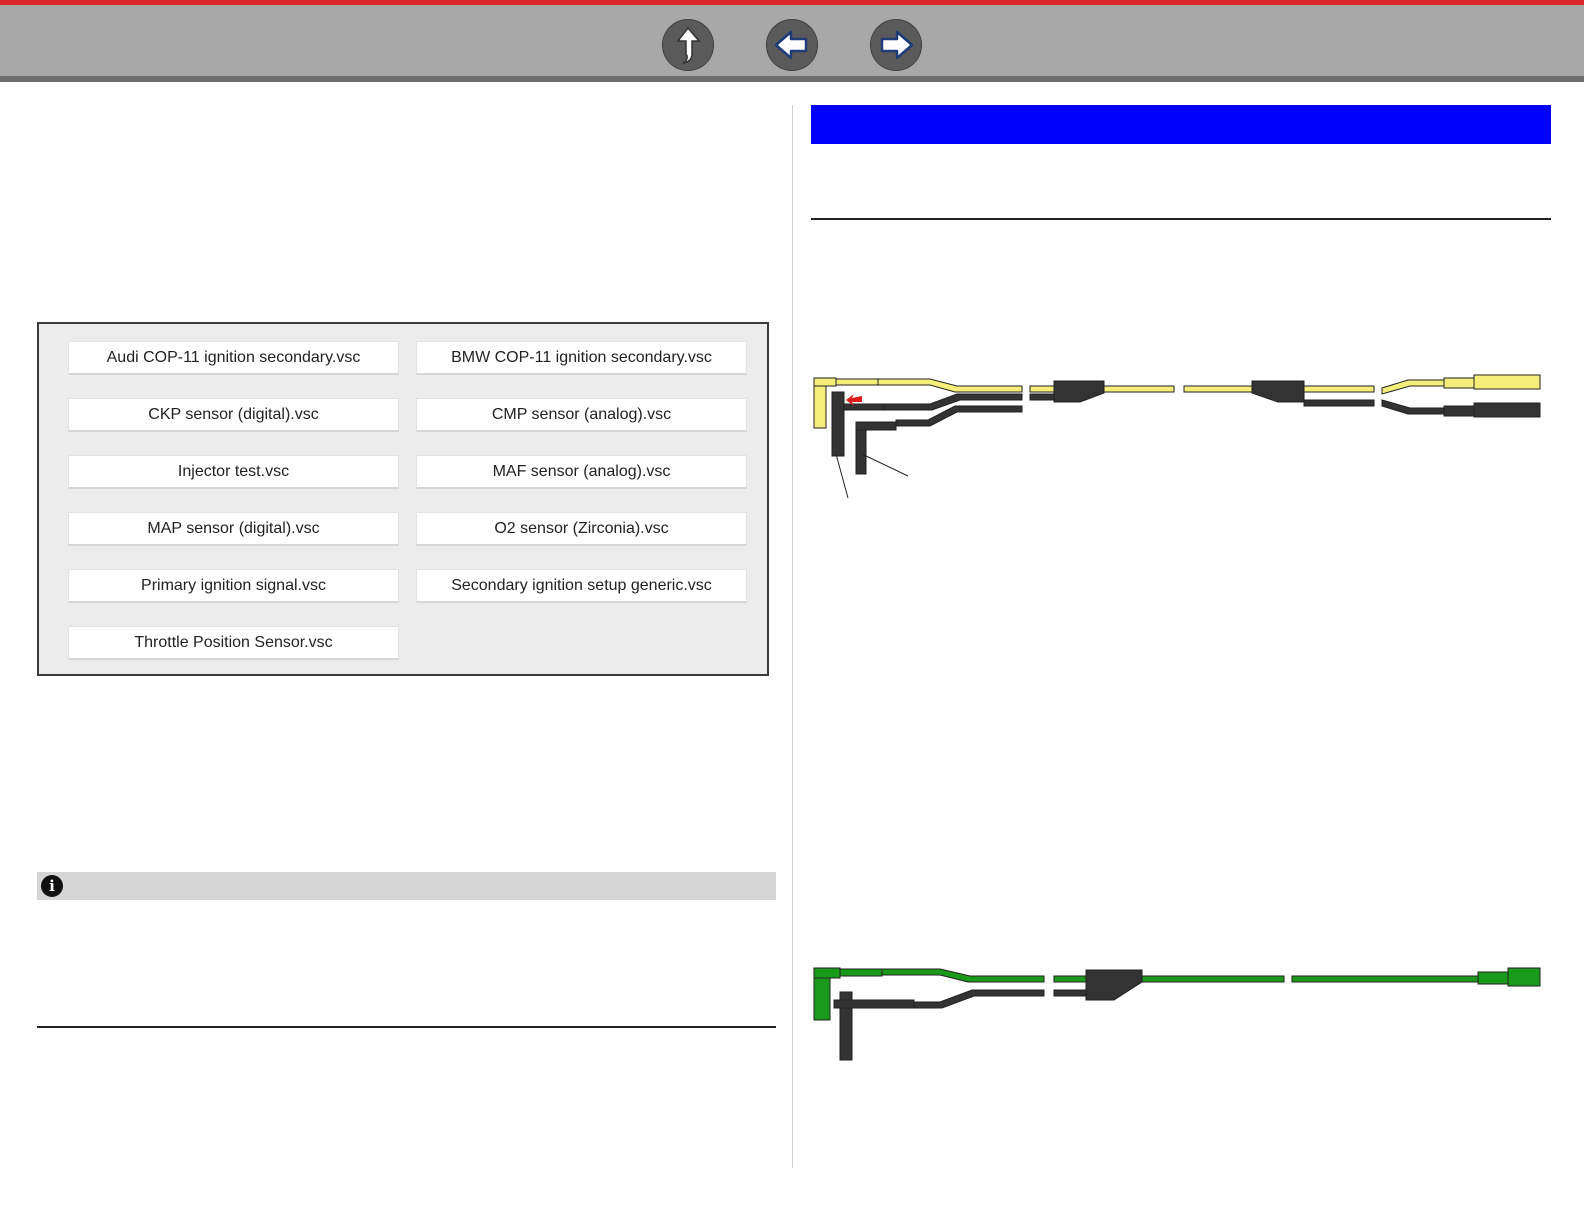  I want to click on file-button: Secondary ignition setup generic.vsc, so click(581, 586).